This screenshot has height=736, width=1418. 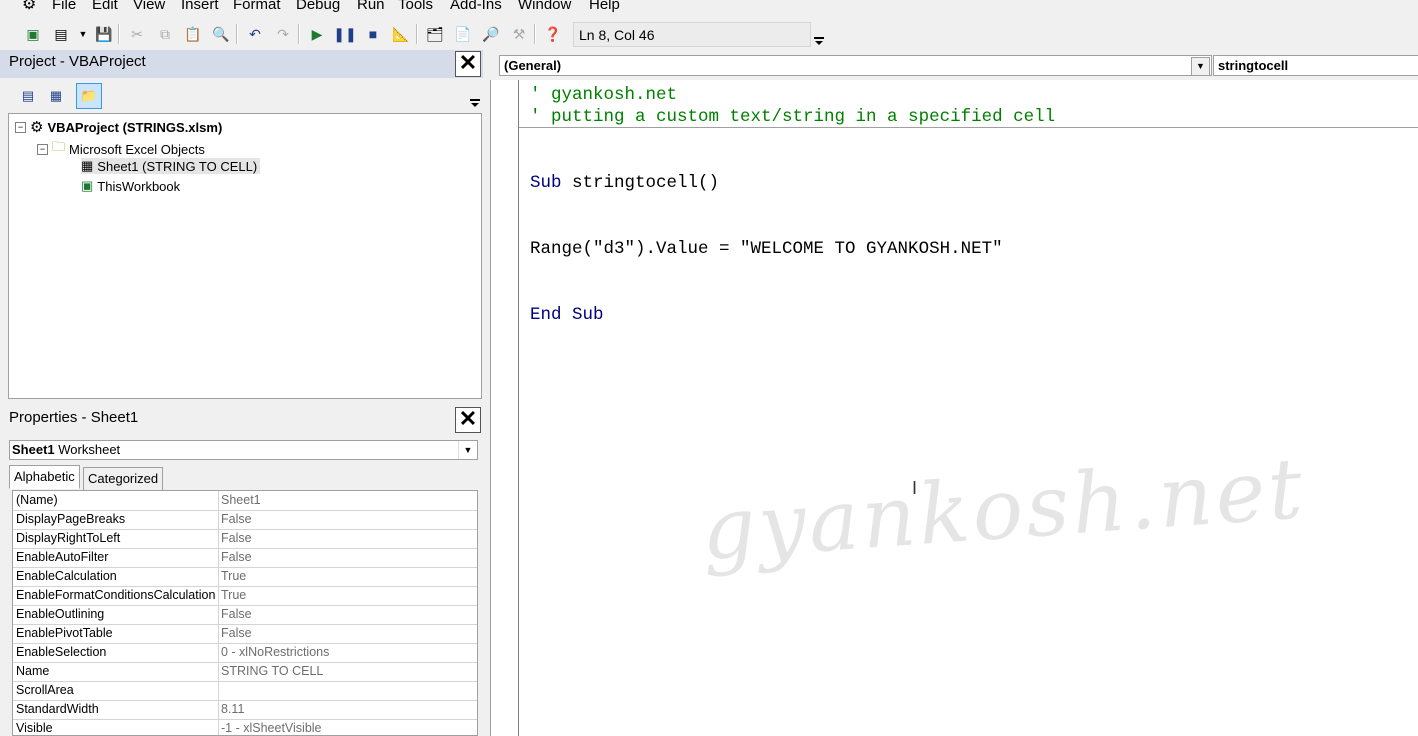 What do you see at coordinates (505, 408) in the screenshot?
I see `margin-indicator-bar` at bounding box center [505, 408].